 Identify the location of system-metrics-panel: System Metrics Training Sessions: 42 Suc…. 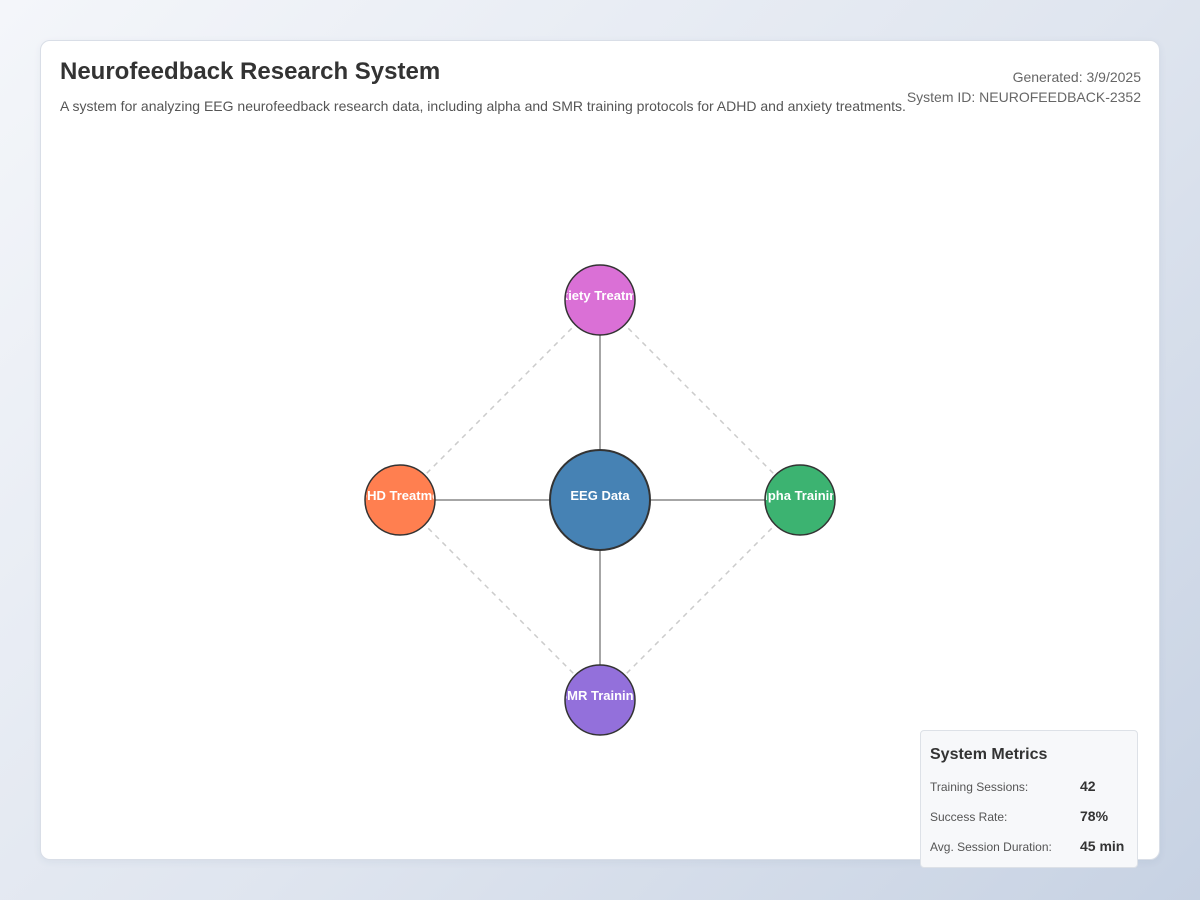
(1029, 799).